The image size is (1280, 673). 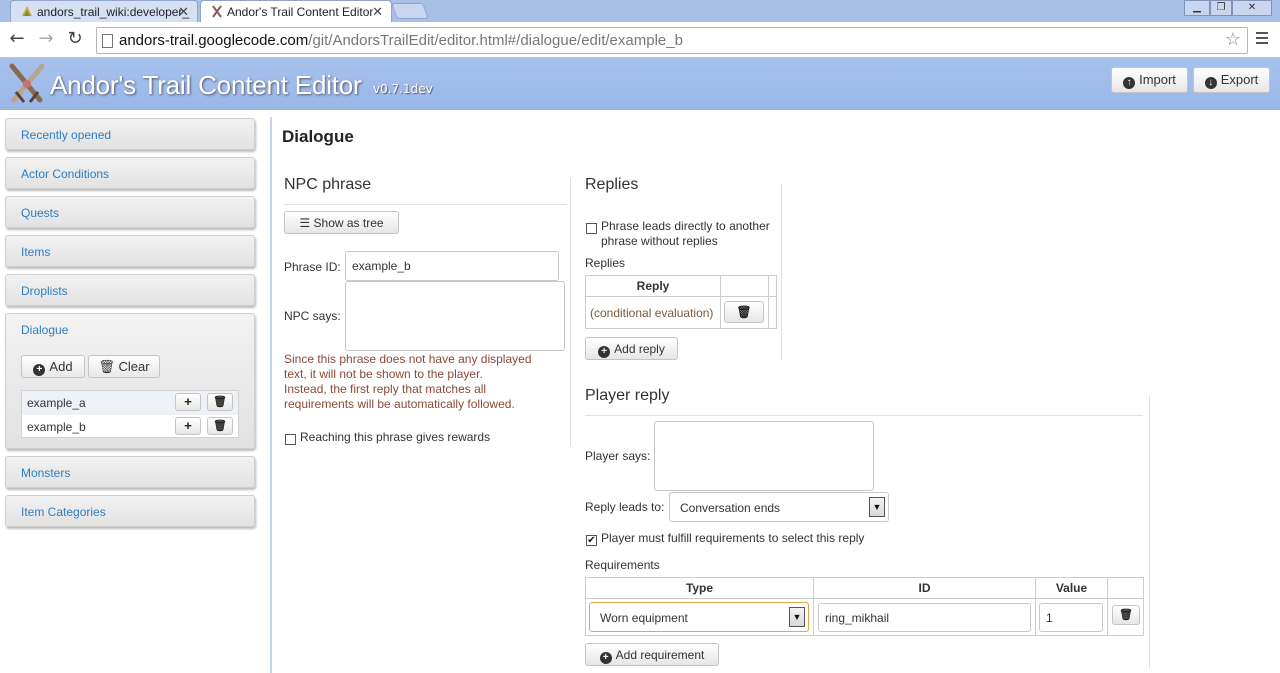 I want to click on editor-favicon-icon, so click(x=217, y=11).